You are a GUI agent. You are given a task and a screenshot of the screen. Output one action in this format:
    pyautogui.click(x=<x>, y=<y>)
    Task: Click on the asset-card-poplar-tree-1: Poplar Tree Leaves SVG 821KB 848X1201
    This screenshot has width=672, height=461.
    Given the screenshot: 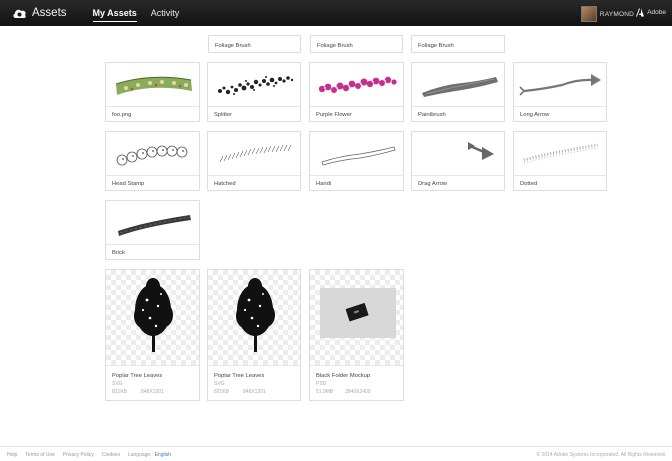 What is the action you would take?
    pyautogui.click(x=152, y=335)
    